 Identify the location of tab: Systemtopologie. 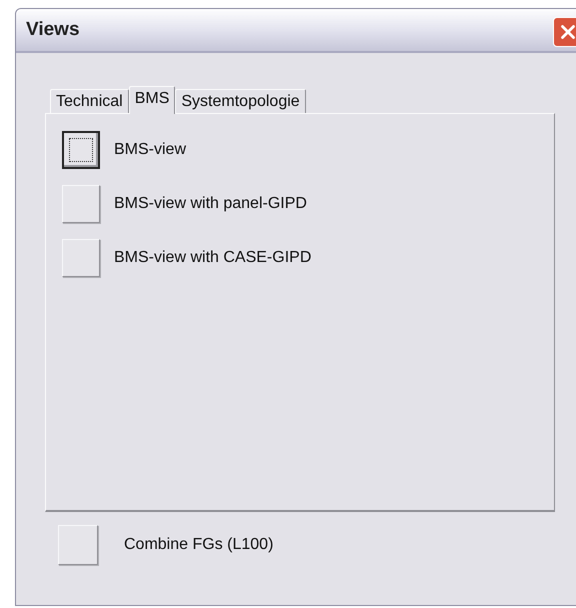
(240, 101).